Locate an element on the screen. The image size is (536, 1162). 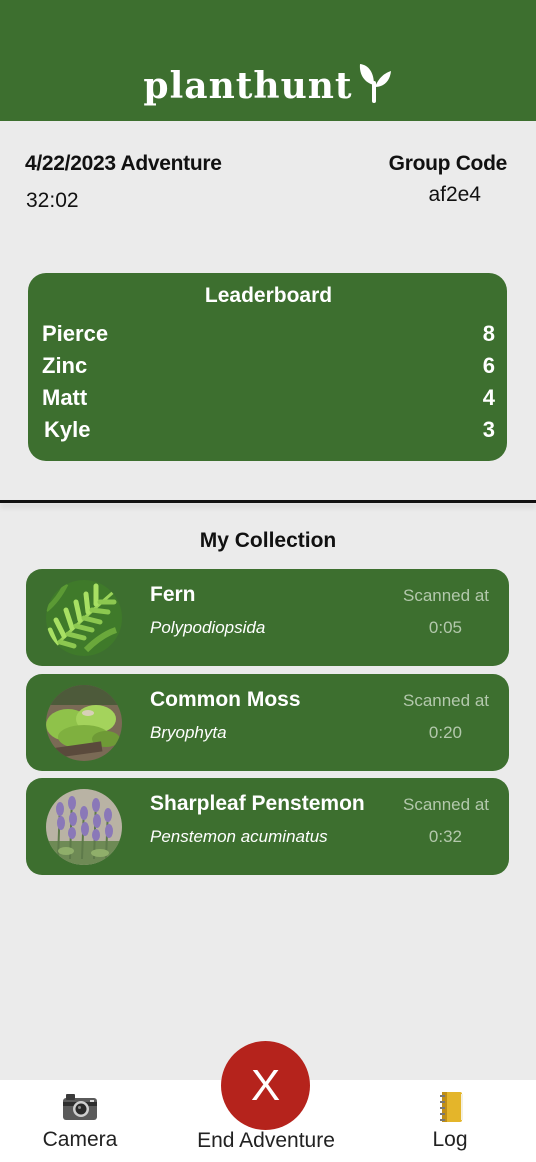
scanned-time: 0:32 is located at coordinates (445, 836).